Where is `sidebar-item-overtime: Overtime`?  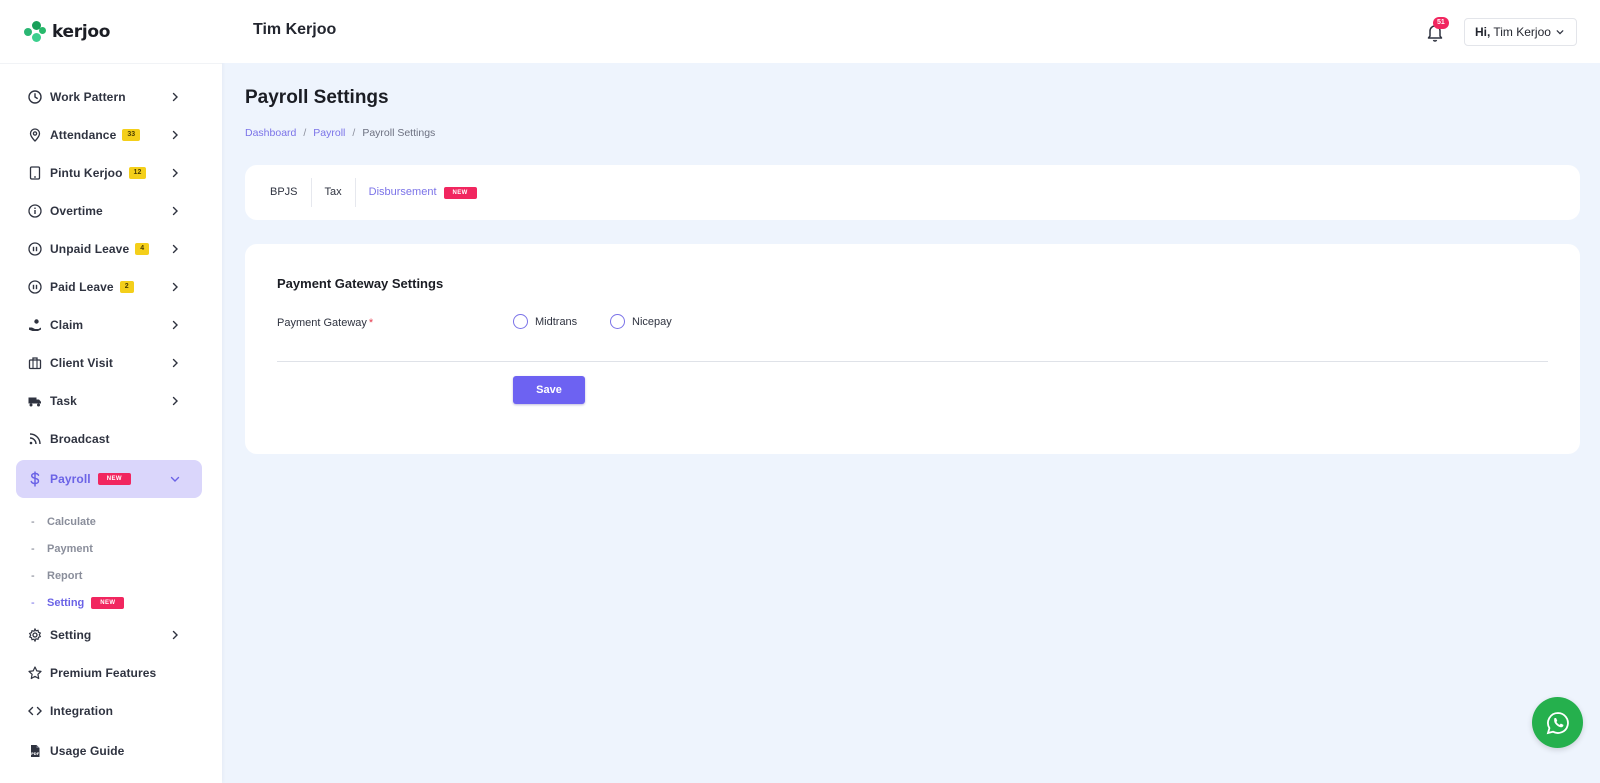
sidebar-item-overtime: Overtime is located at coordinates (109, 211).